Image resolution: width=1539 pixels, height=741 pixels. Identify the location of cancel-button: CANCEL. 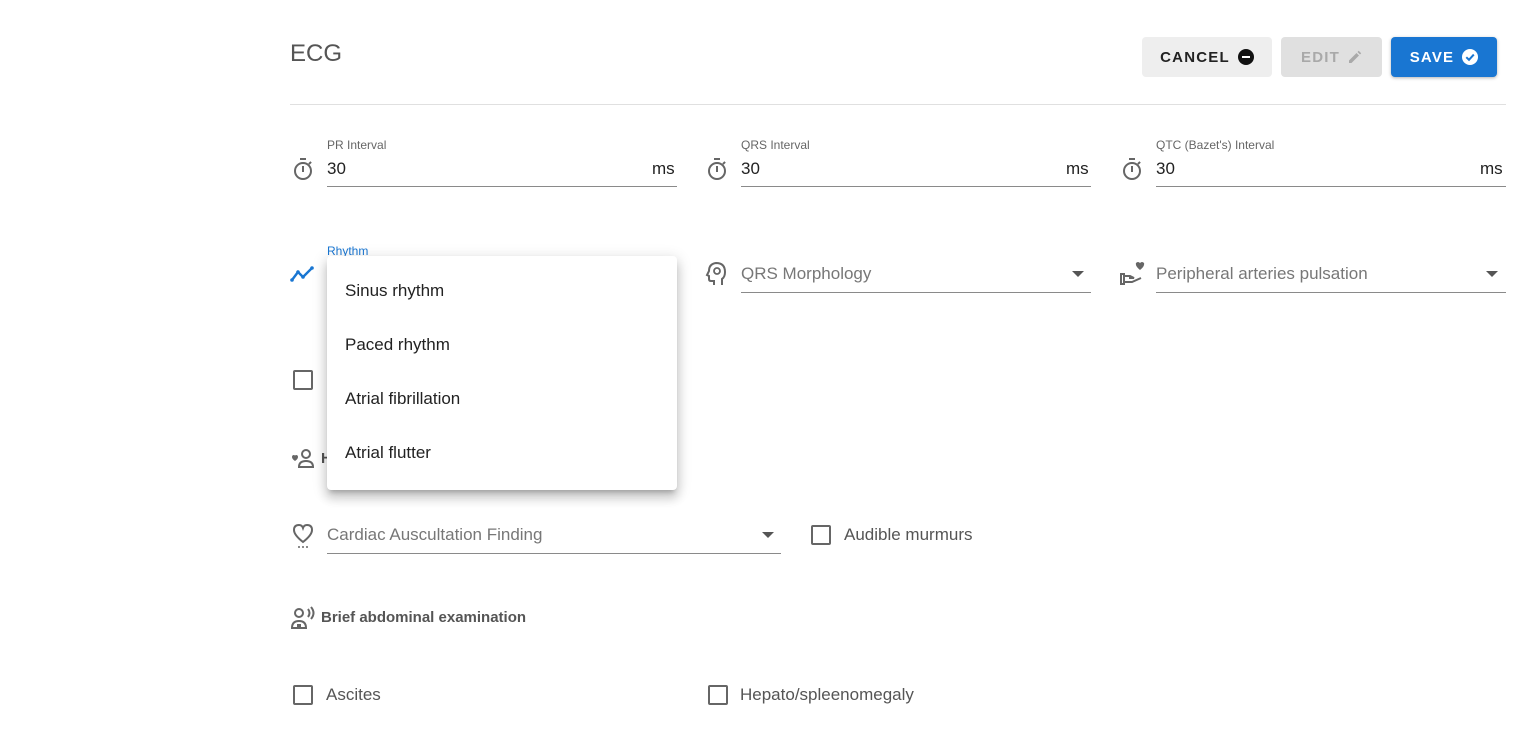
(1207, 57).